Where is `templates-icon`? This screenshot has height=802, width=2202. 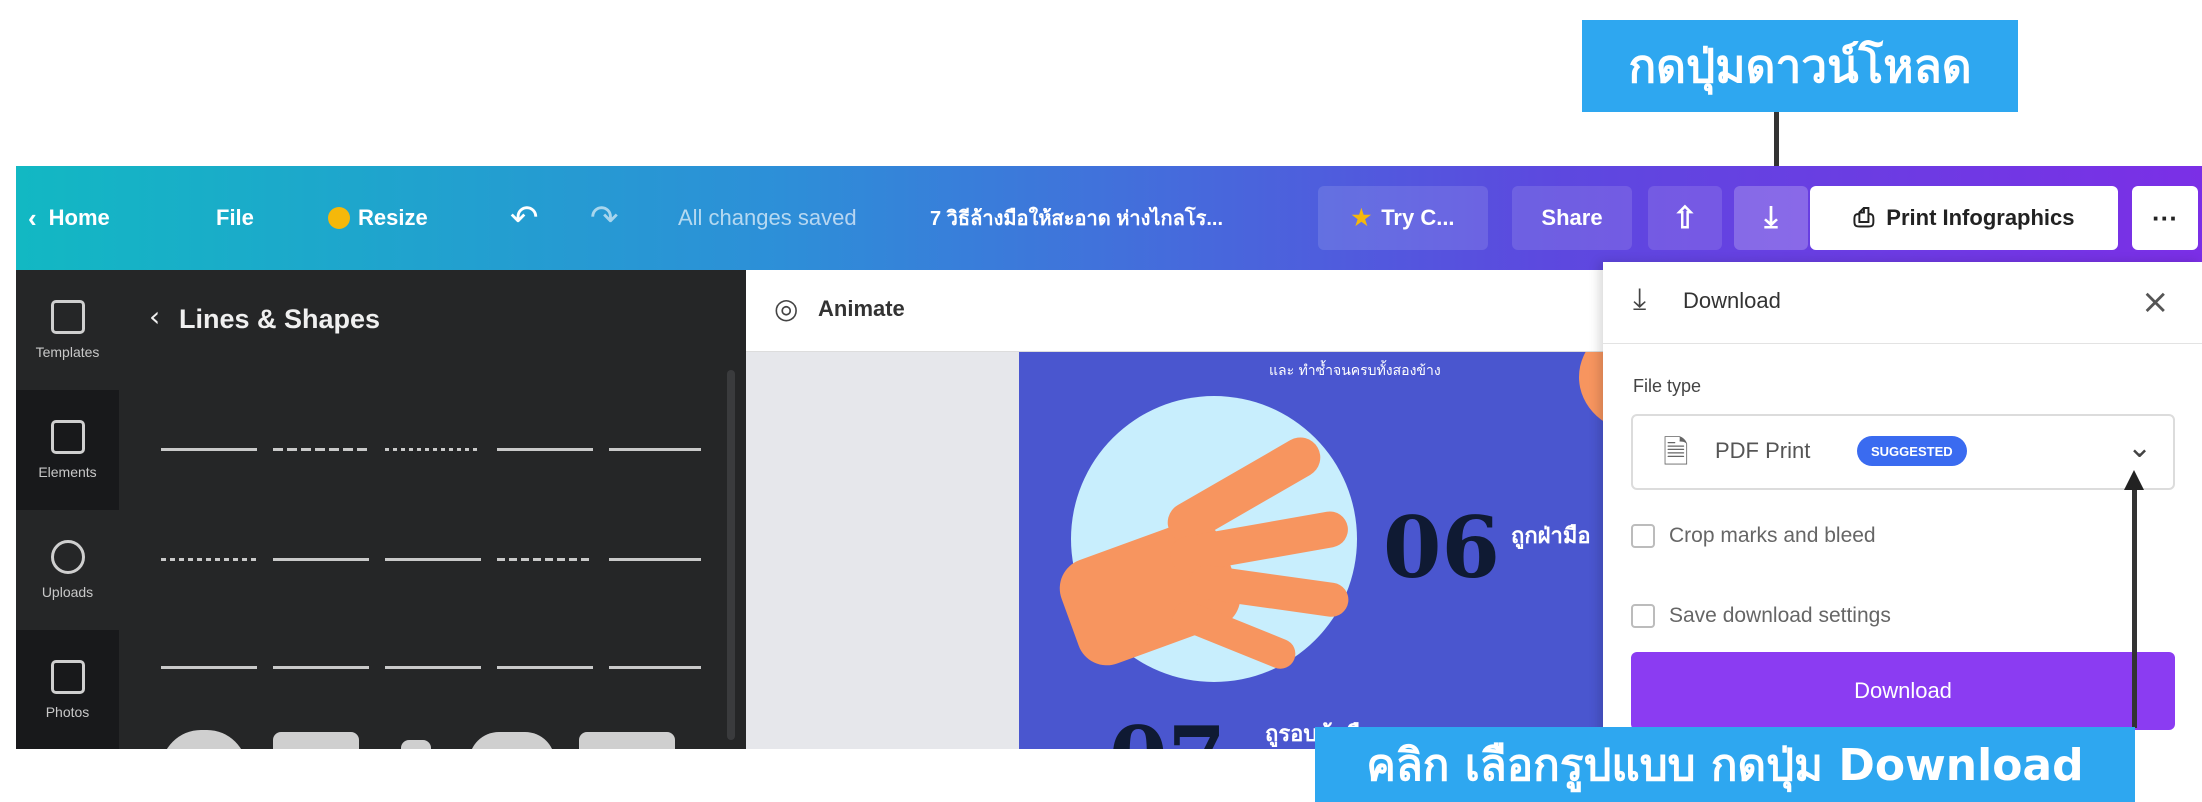 templates-icon is located at coordinates (67, 317).